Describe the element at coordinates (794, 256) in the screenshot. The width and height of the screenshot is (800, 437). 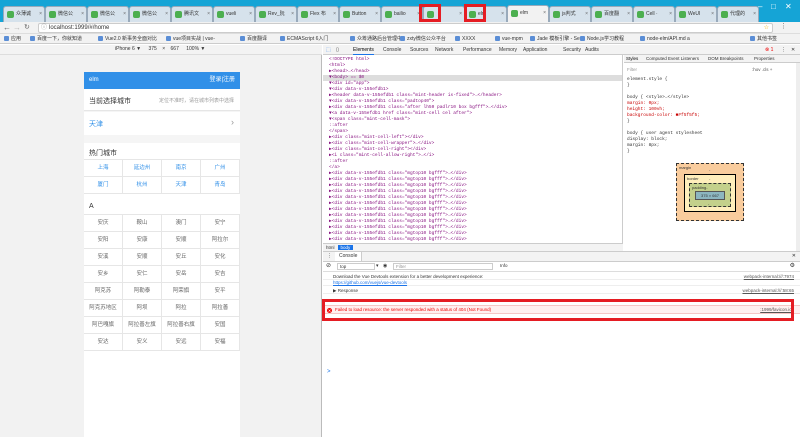
I see `drawer-close-icon: ✕` at that location.